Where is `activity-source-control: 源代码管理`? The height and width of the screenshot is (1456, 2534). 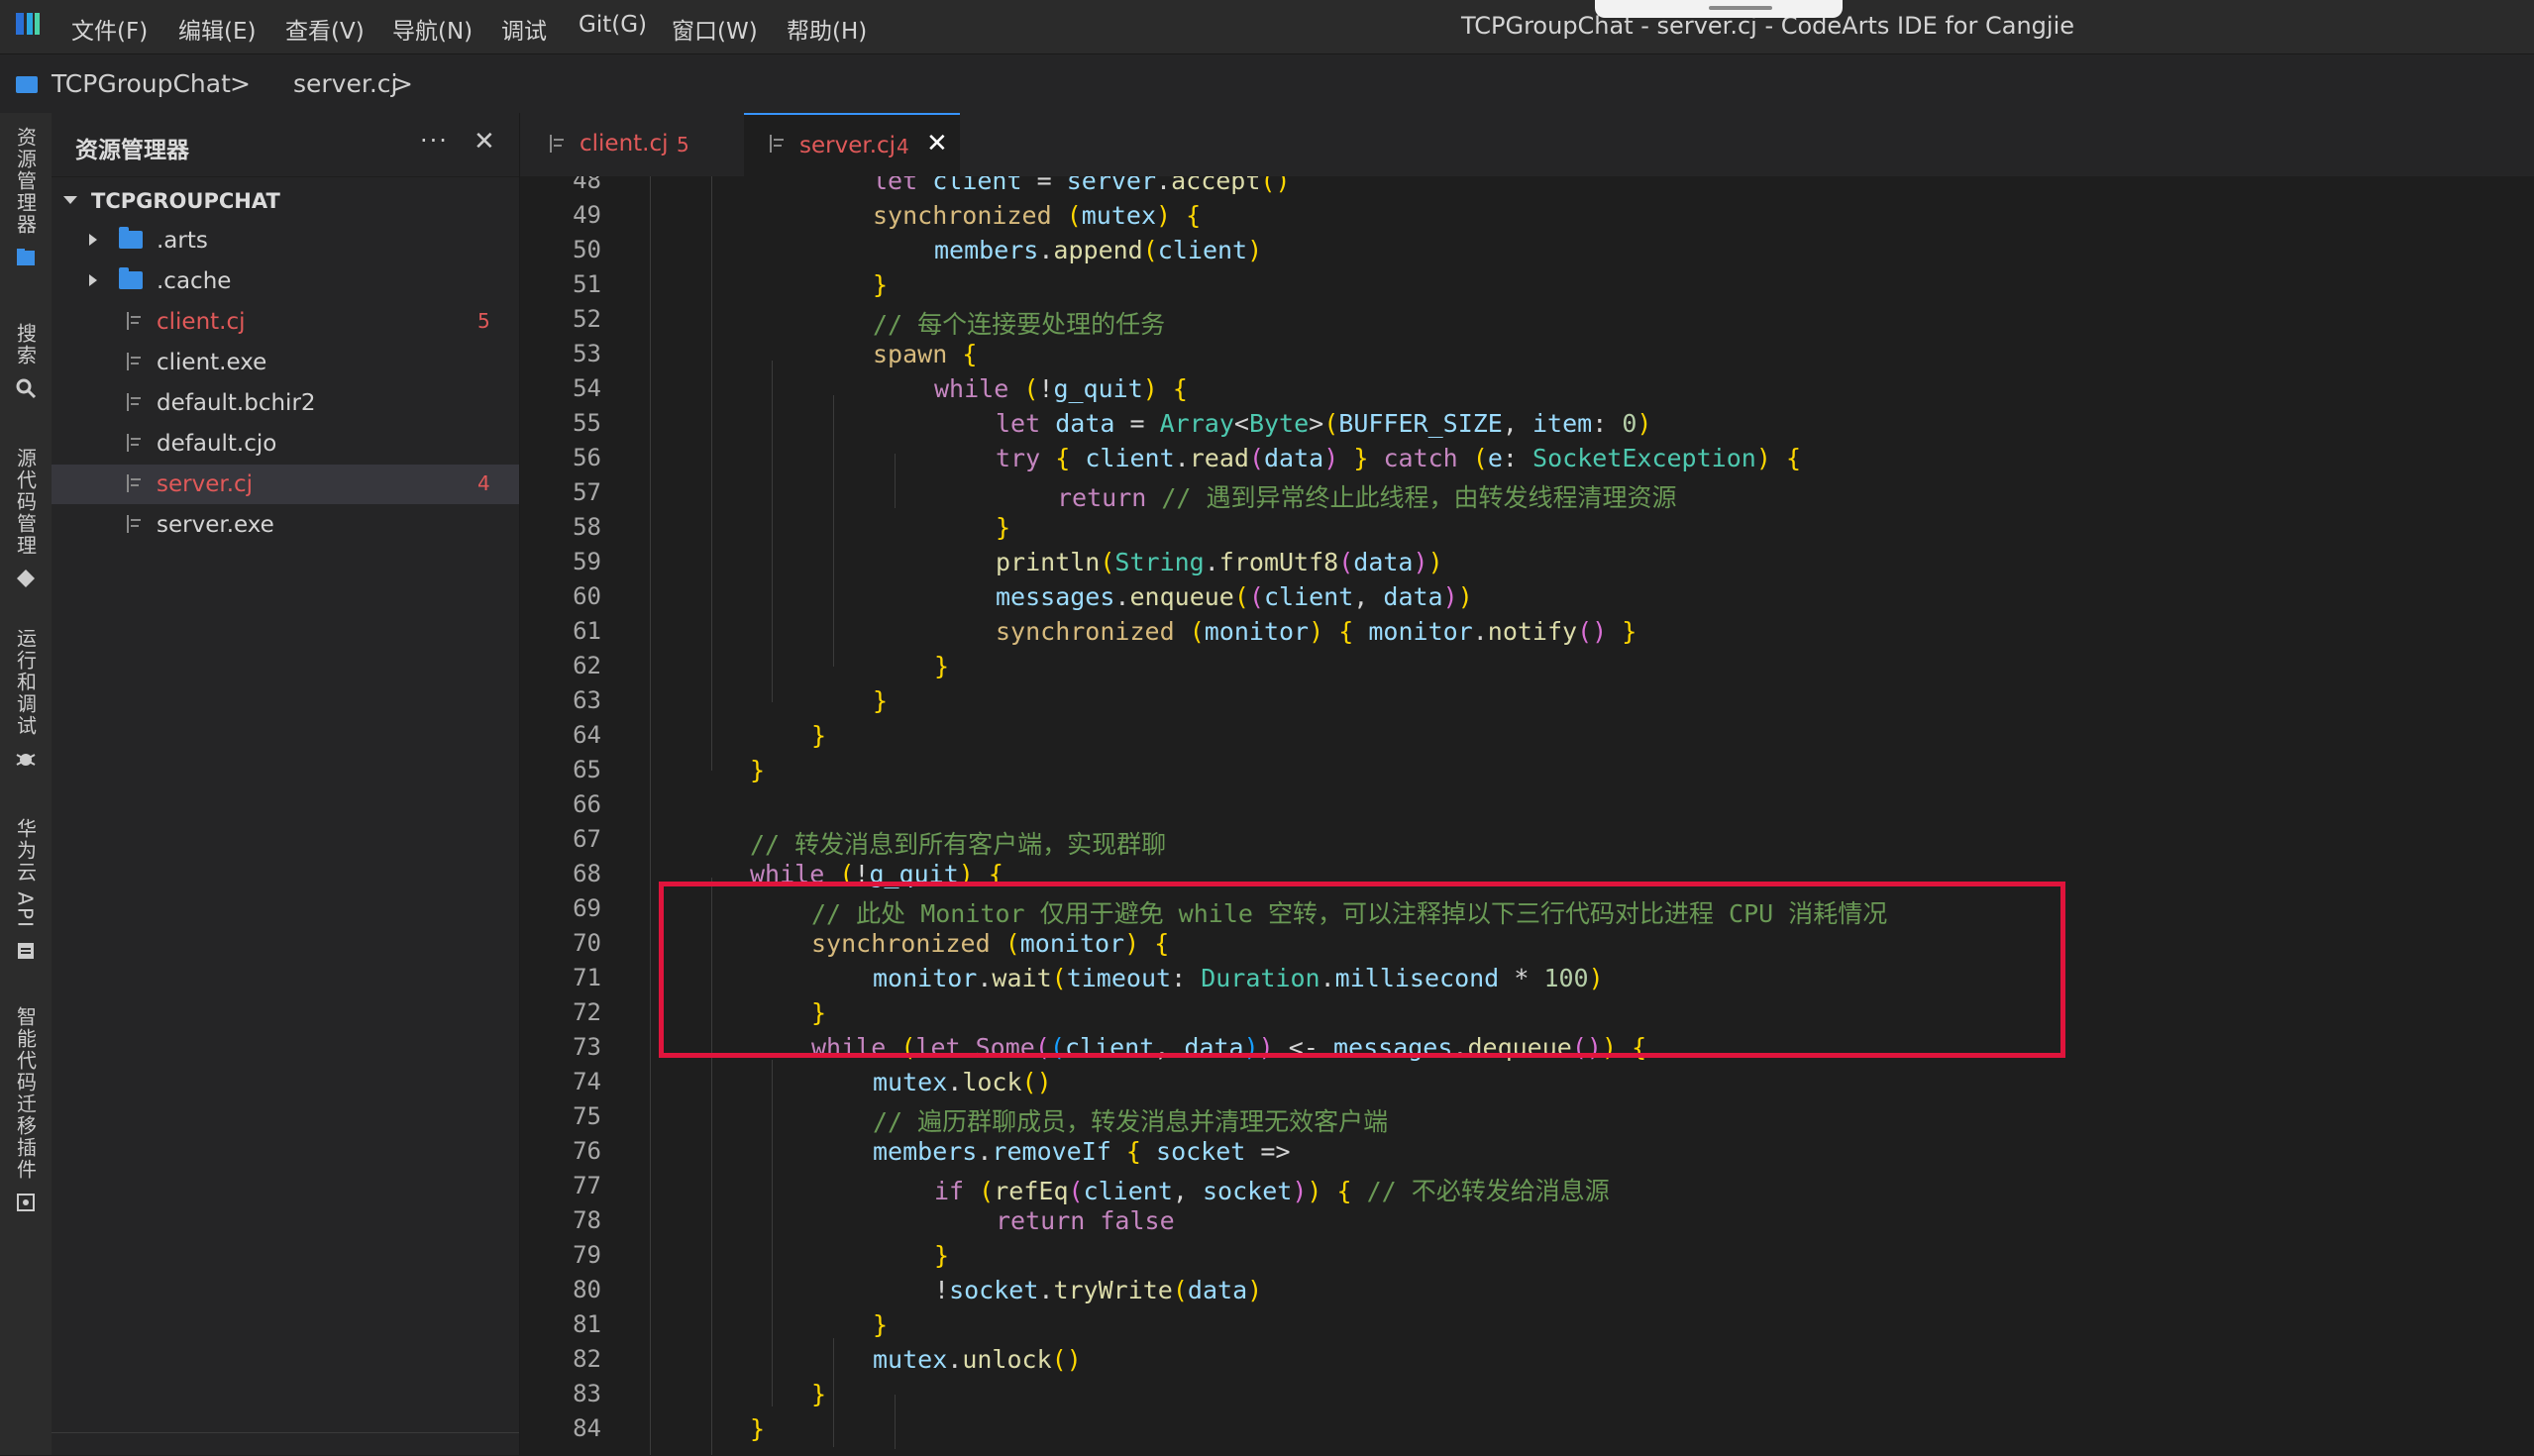 activity-source-control: 源代码管理 is located at coordinates (26, 519).